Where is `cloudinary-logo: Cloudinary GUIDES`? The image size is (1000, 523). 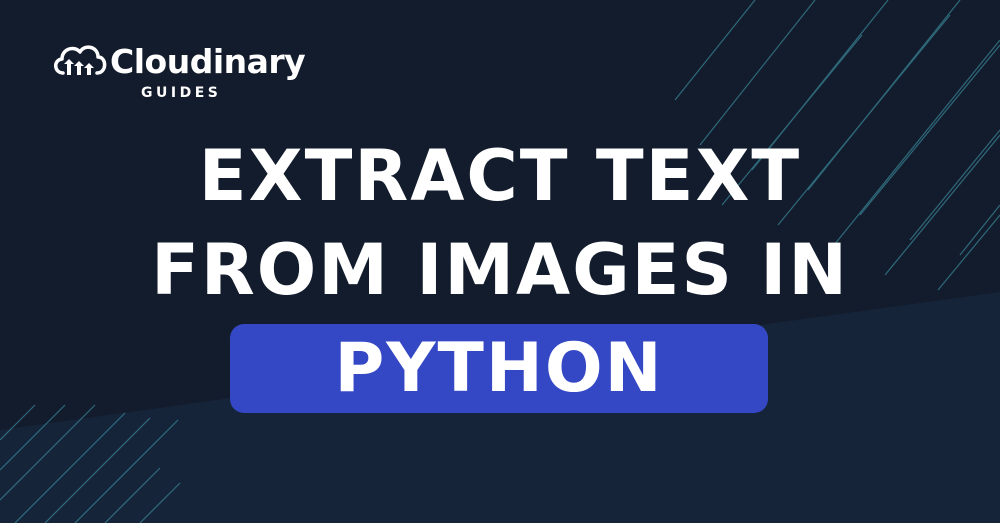
cloudinary-logo: Cloudinary GUIDES is located at coordinates (178, 72).